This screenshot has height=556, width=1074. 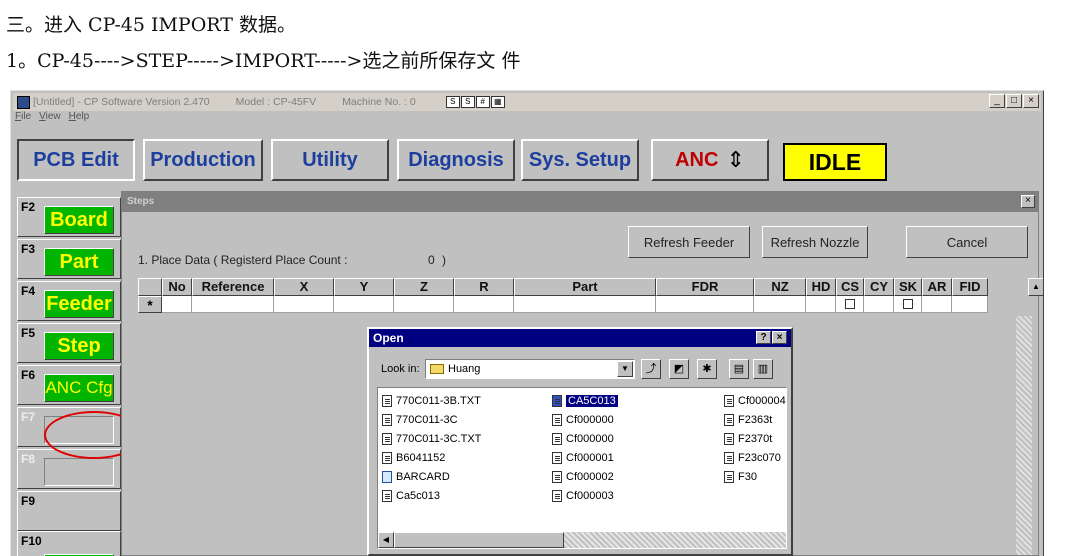 What do you see at coordinates (997, 101) in the screenshot?
I see `minimize-button: _` at bounding box center [997, 101].